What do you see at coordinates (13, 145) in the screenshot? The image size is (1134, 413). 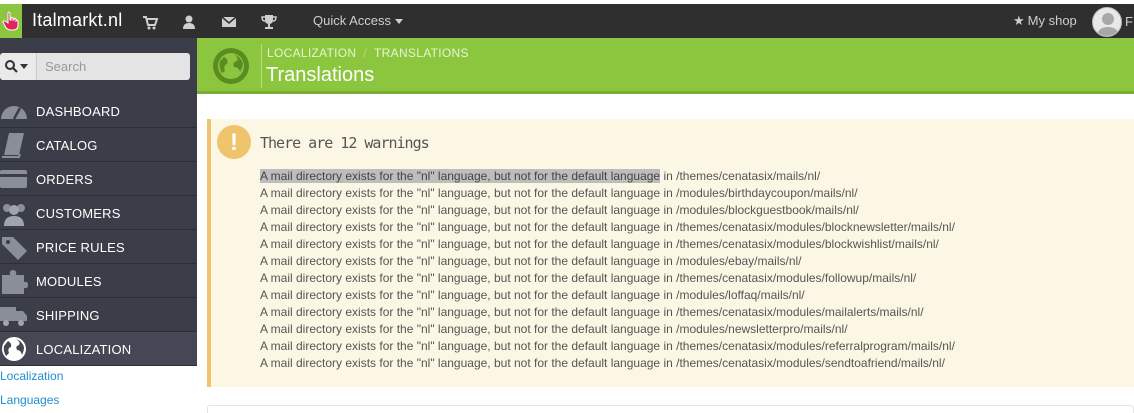 I see `book-icon` at bounding box center [13, 145].